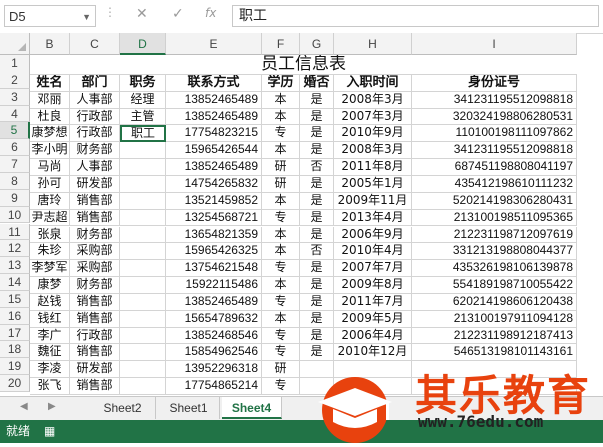  Describe the element at coordinates (143, 100) in the screenshot. I see `table-cell: 经理` at that location.